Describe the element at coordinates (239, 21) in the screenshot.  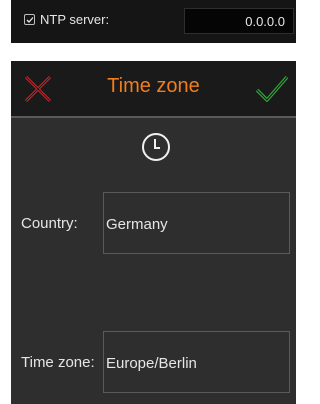
I see `ntp-server-input: 0.0.0.0` at that location.